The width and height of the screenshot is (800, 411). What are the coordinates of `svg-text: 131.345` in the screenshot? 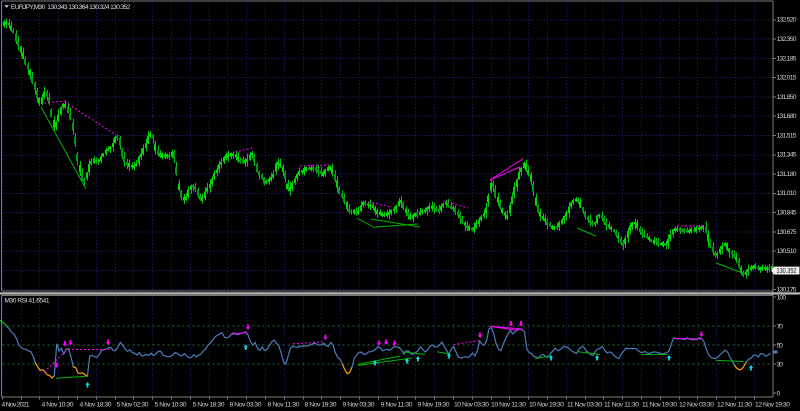 It's located at (787, 155).